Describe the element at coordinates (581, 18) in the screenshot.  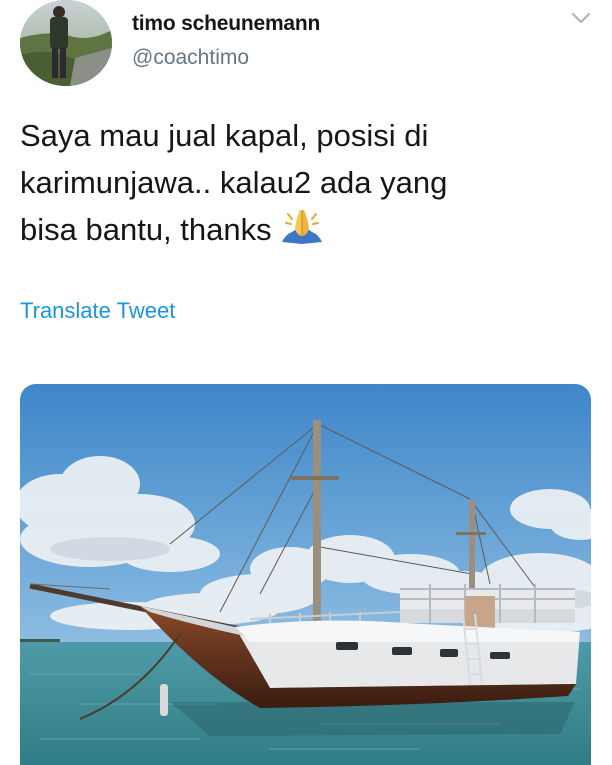
I see `chevron-down-icon` at that location.